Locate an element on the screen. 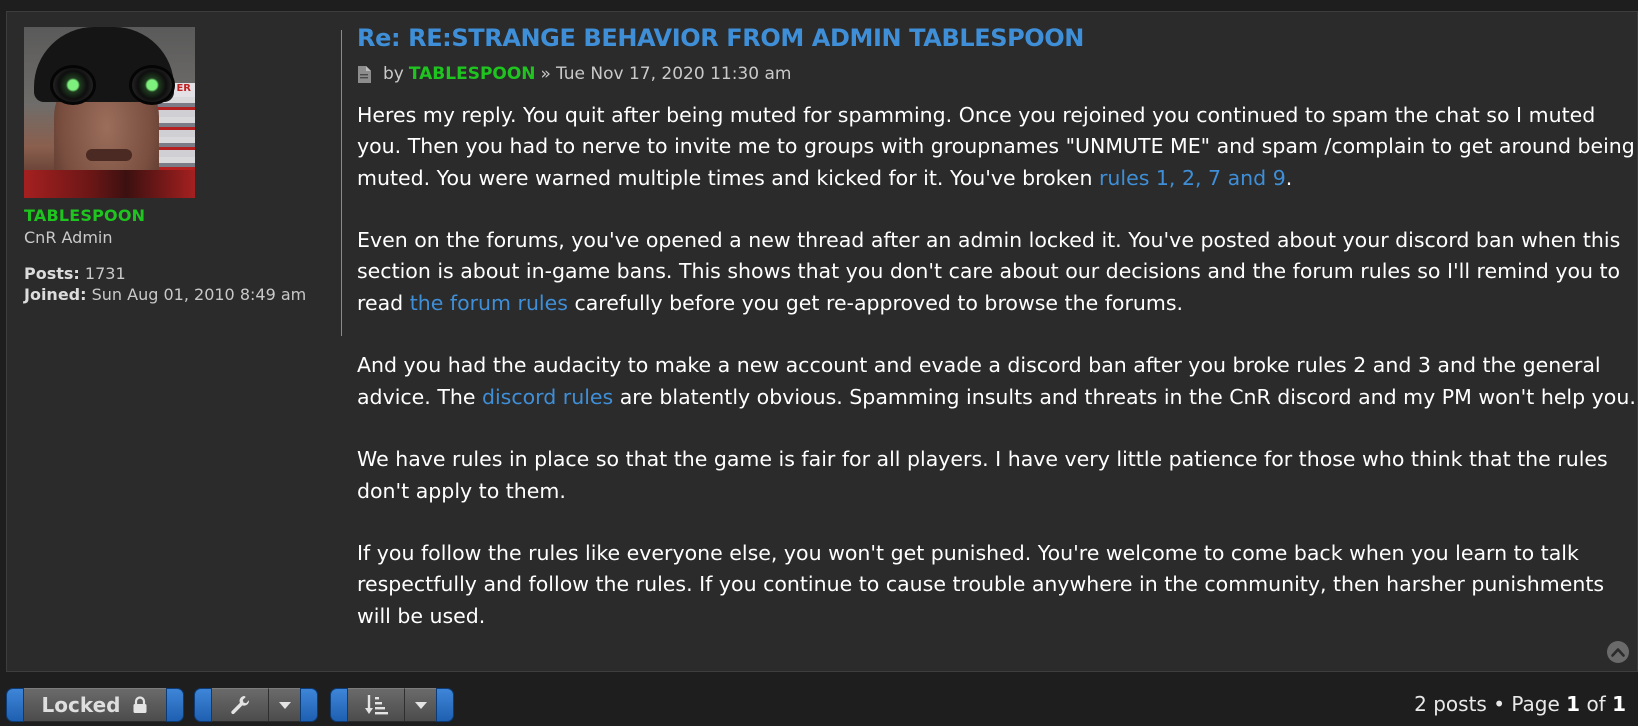  post-text-segment: . is located at coordinates (1289, 177).